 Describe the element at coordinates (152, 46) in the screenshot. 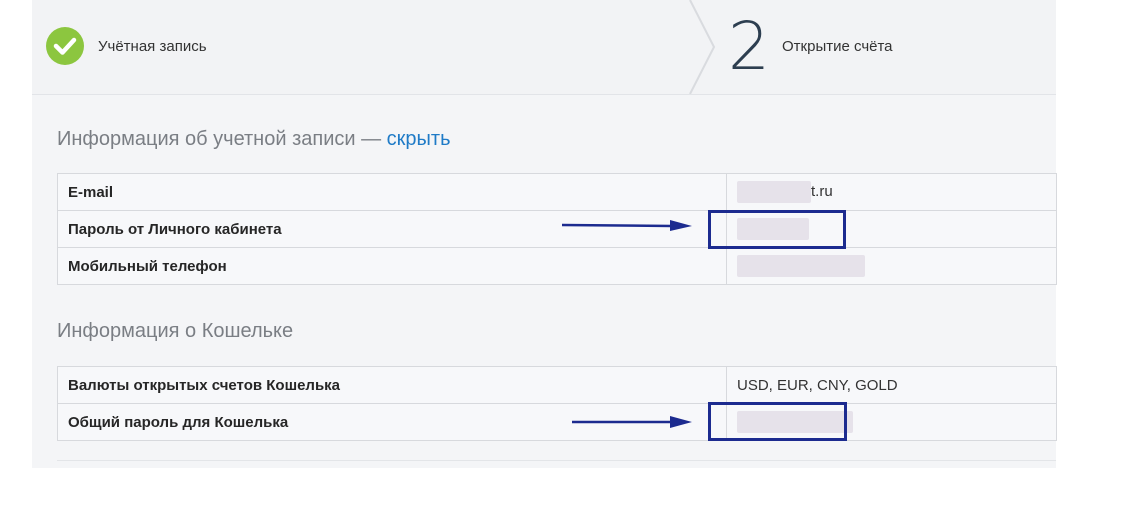

I see `step-1-label: Учётная запись` at that location.